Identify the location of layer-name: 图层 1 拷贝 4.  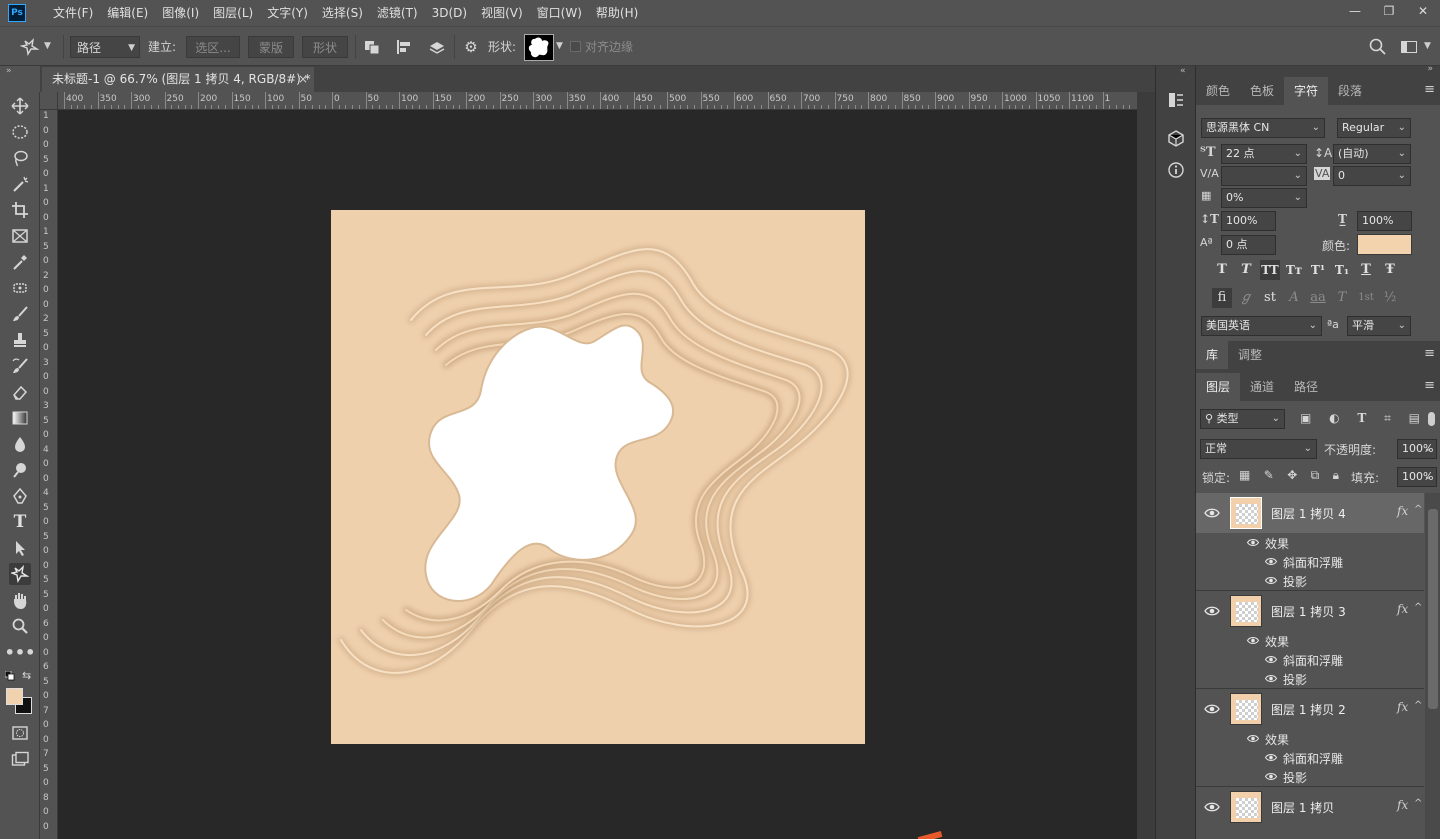
(1308, 513).